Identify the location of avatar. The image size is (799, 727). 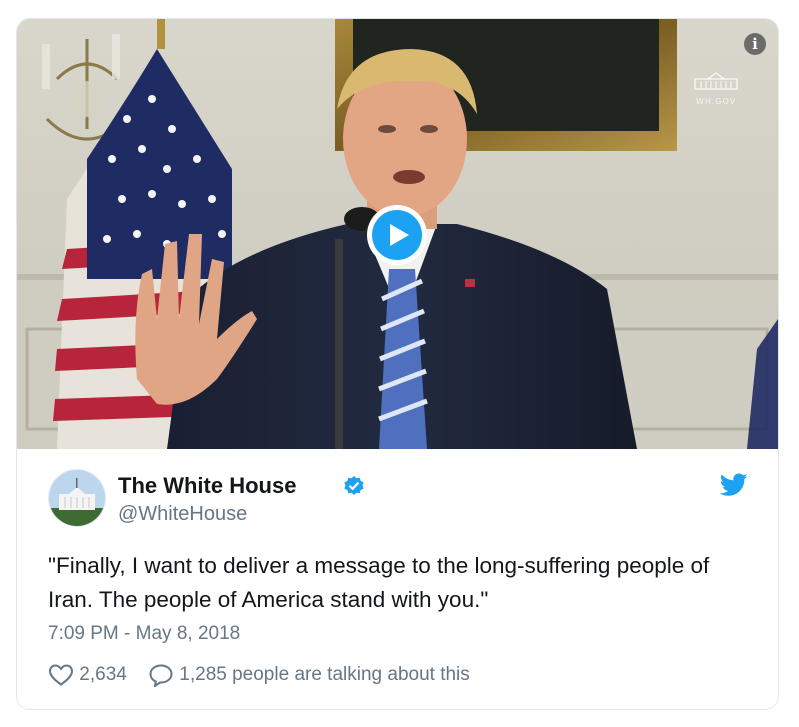
(77, 498).